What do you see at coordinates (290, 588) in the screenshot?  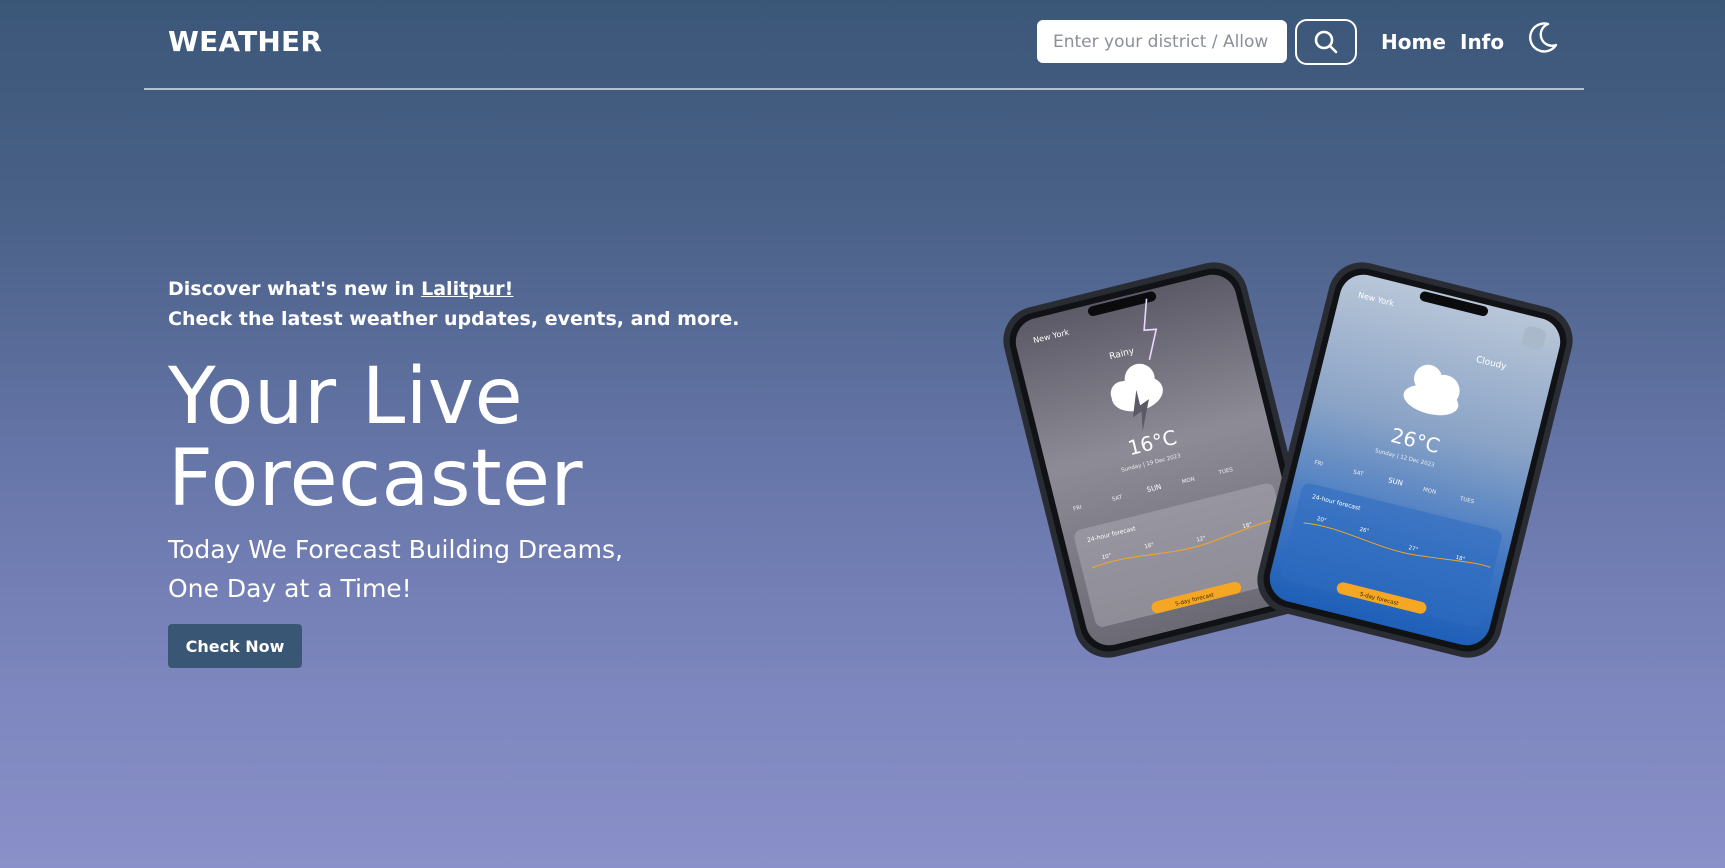 I see `hero-subtitle-line2: One Day at a Time!` at bounding box center [290, 588].